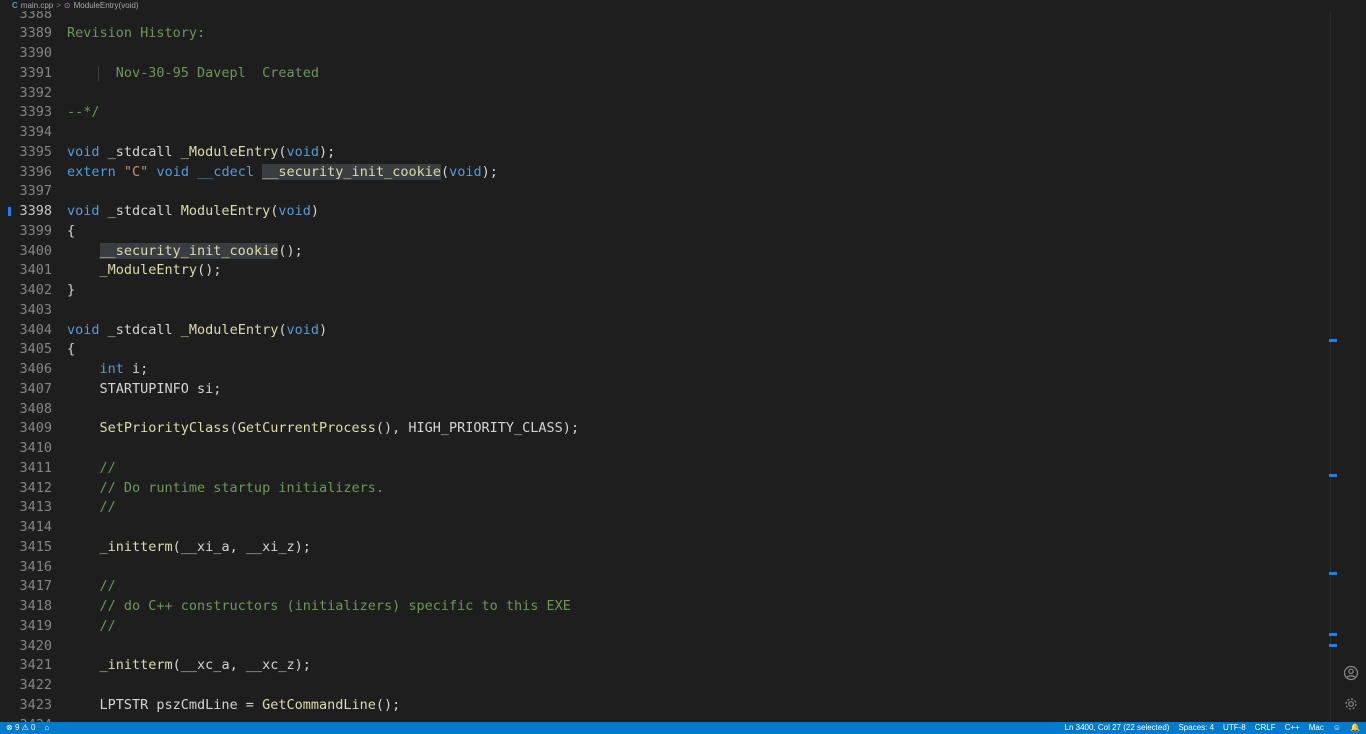 The height and width of the screenshot is (734, 1366). Describe the element at coordinates (665, 469) in the screenshot. I see `code-line: 3411 //` at that location.